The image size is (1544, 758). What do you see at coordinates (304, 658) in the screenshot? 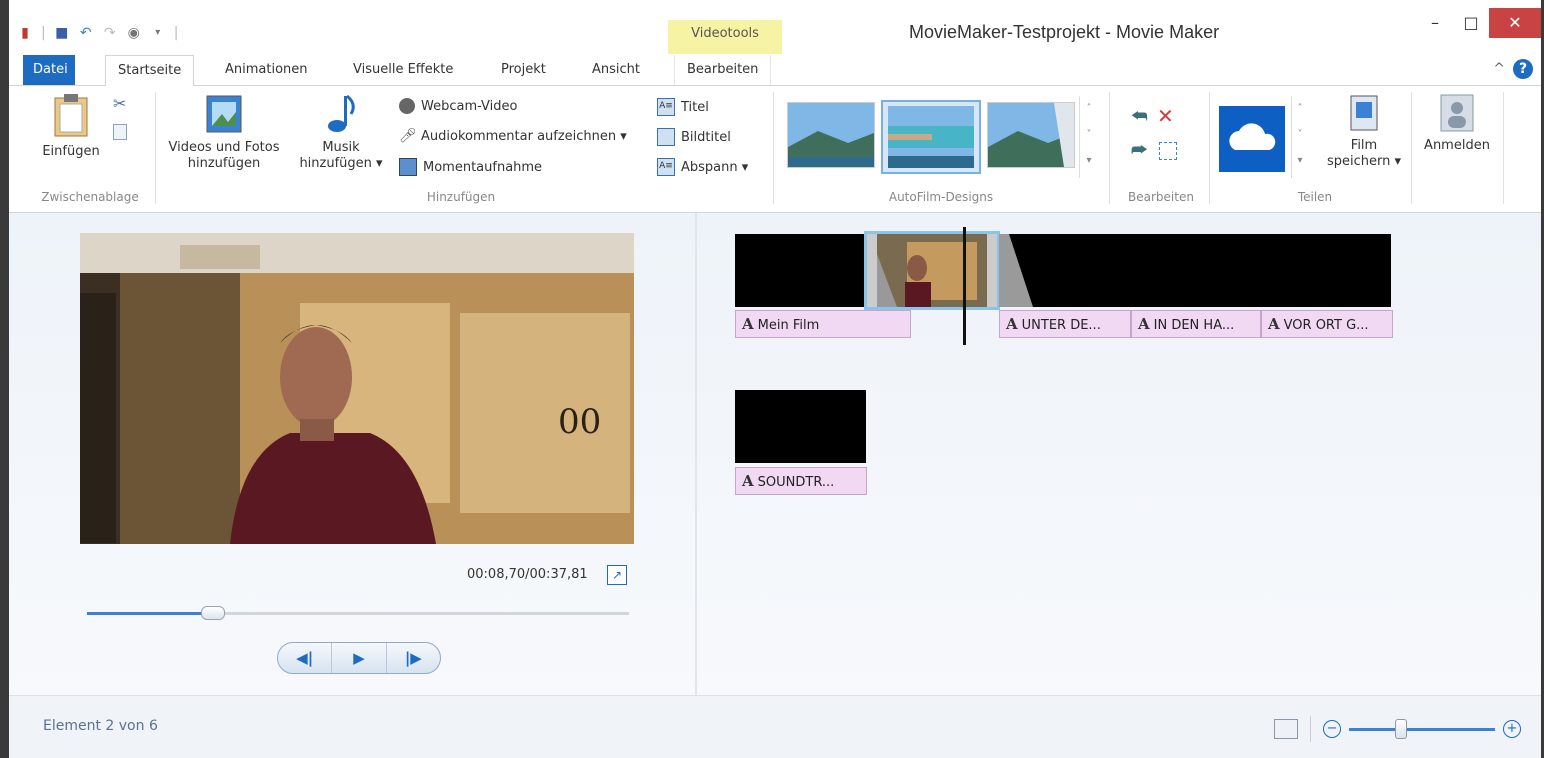
I see `previous-frame-button: ◀|` at bounding box center [304, 658].